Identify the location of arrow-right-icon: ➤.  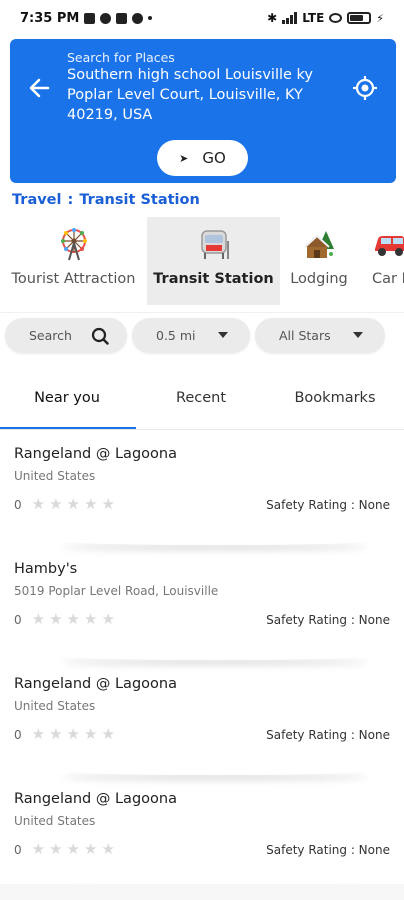
(184, 158).